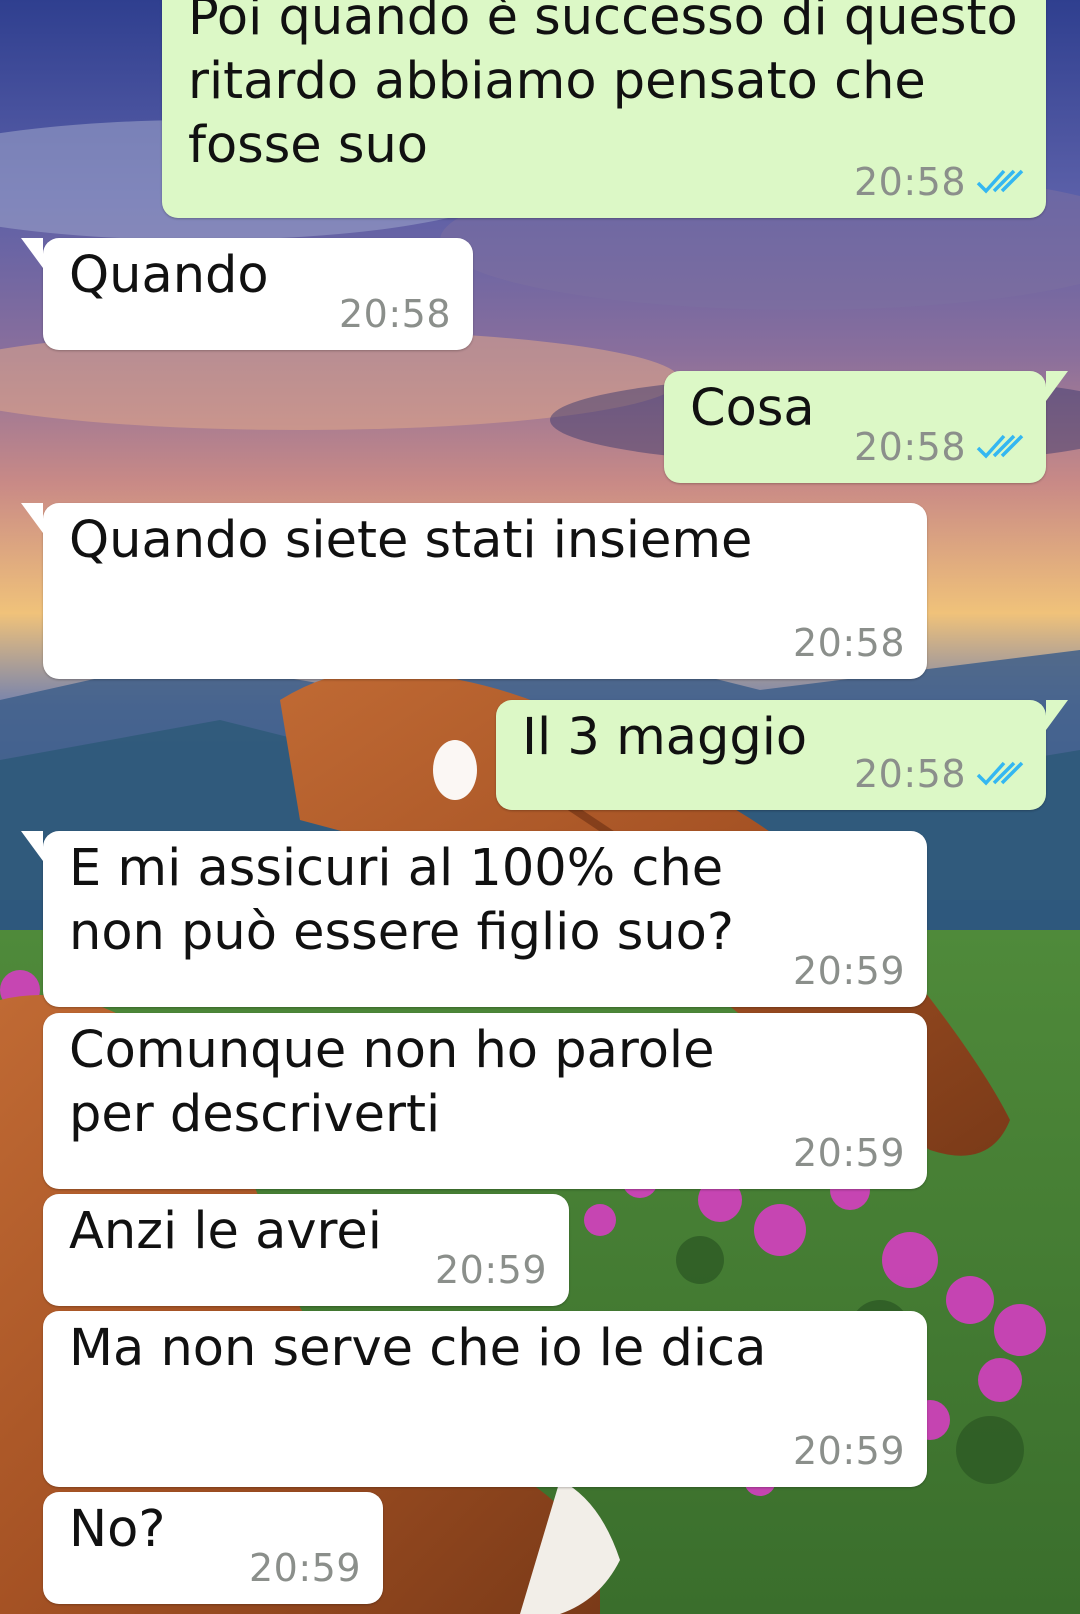  Describe the element at coordinates (306, 1250) in the screenshot. I see `incoming-message: Anzi le avrei 20:59` at that location.